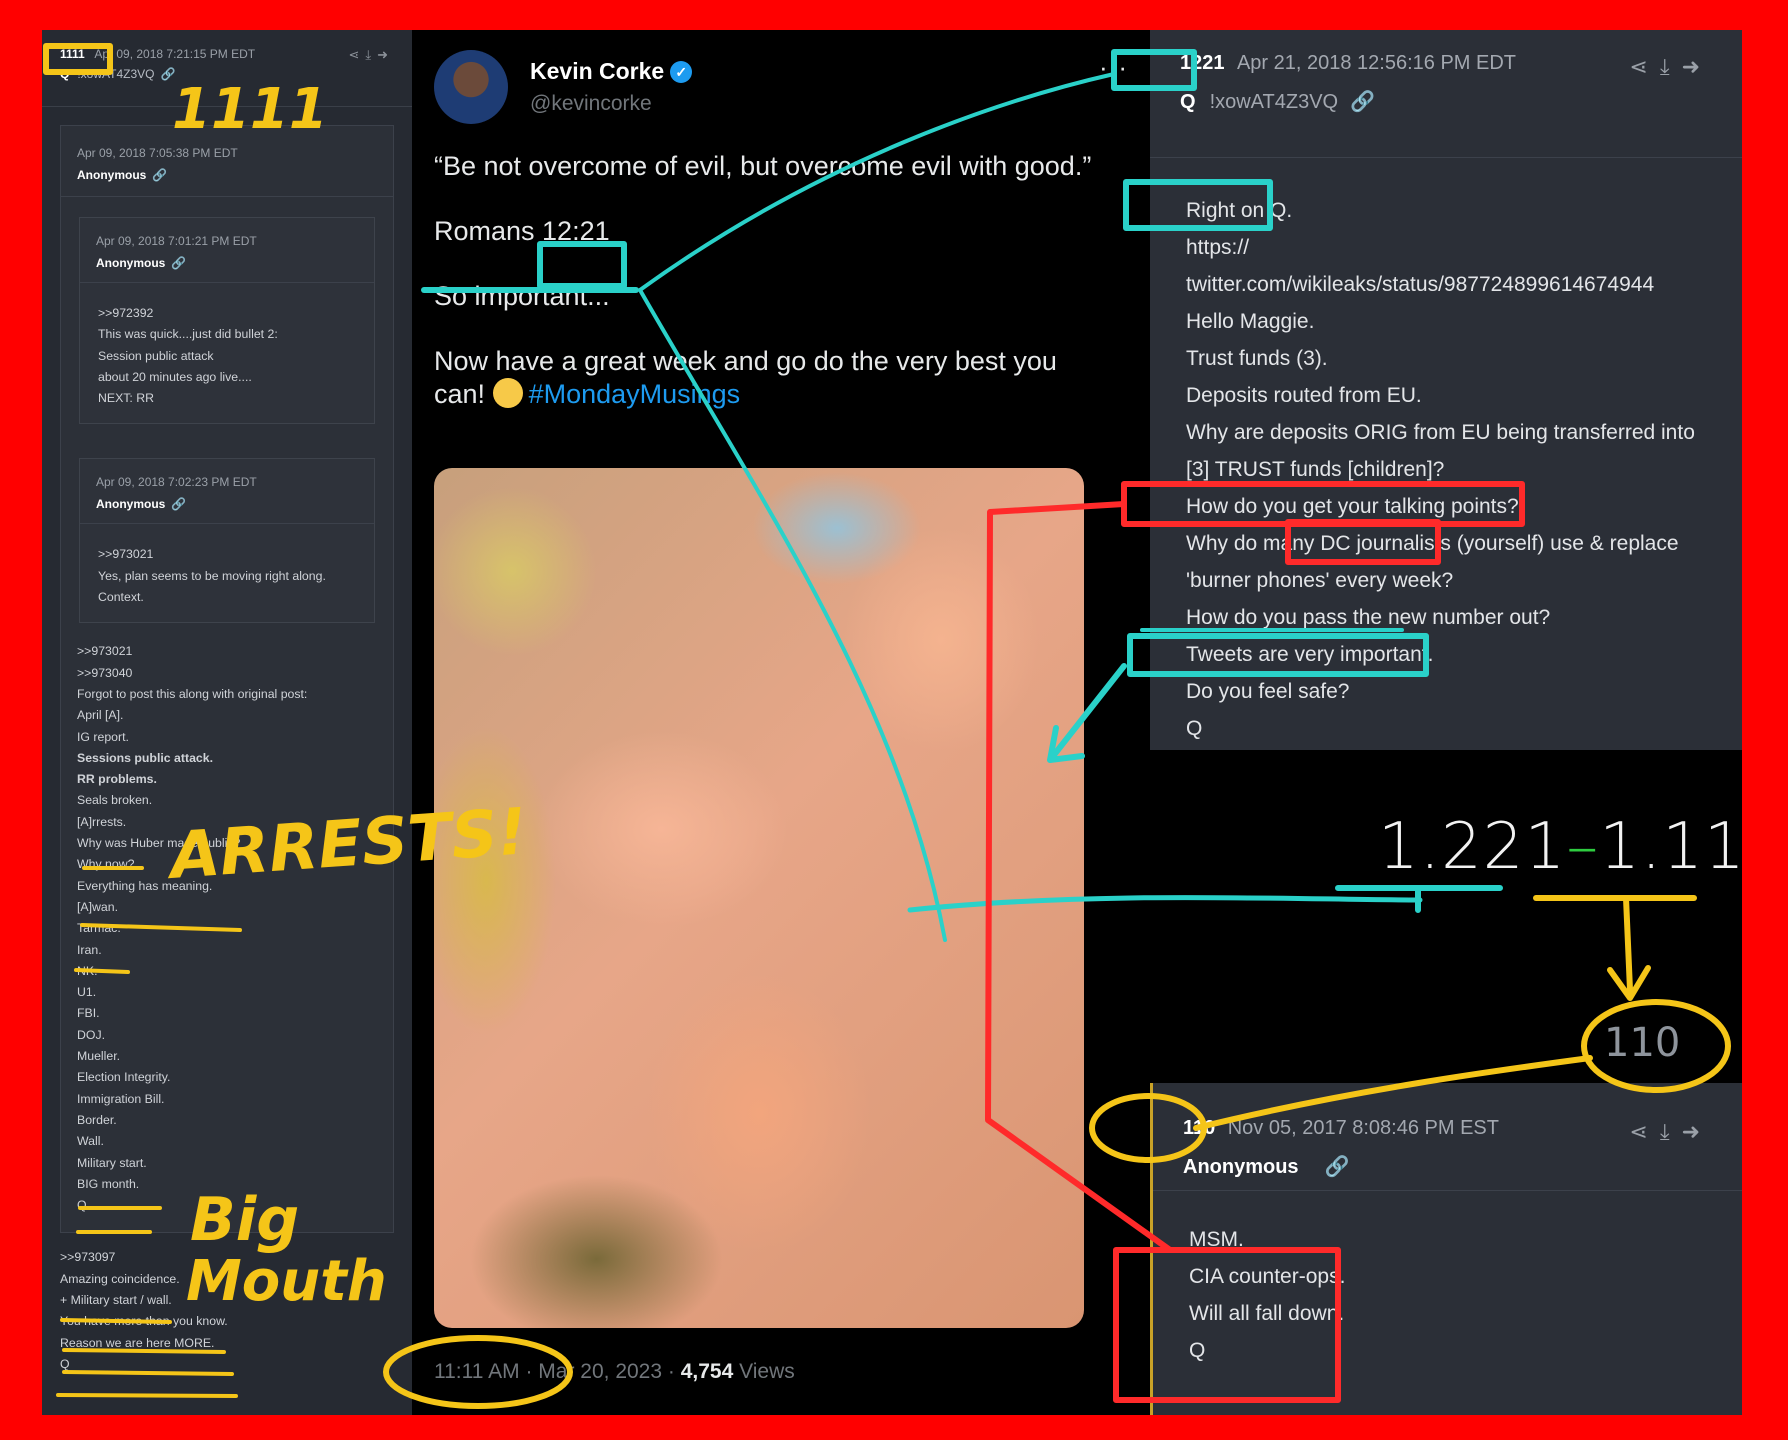  What do you see at coordinates (1250, 321) in the screenshot?
I see `text-line: Hello Maggie.` at bounding box center [1250, 321].